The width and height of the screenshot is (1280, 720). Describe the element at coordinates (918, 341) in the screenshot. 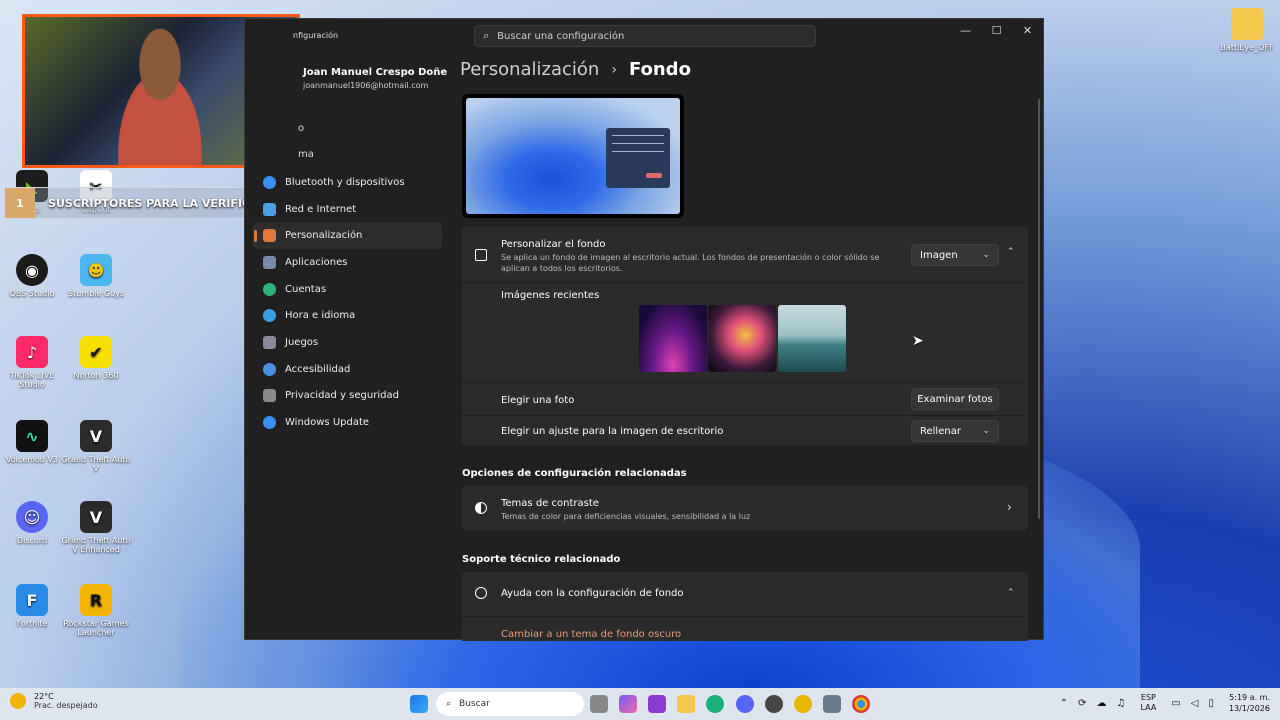

I see `mouse-cursor-icon: ➤` at that location.